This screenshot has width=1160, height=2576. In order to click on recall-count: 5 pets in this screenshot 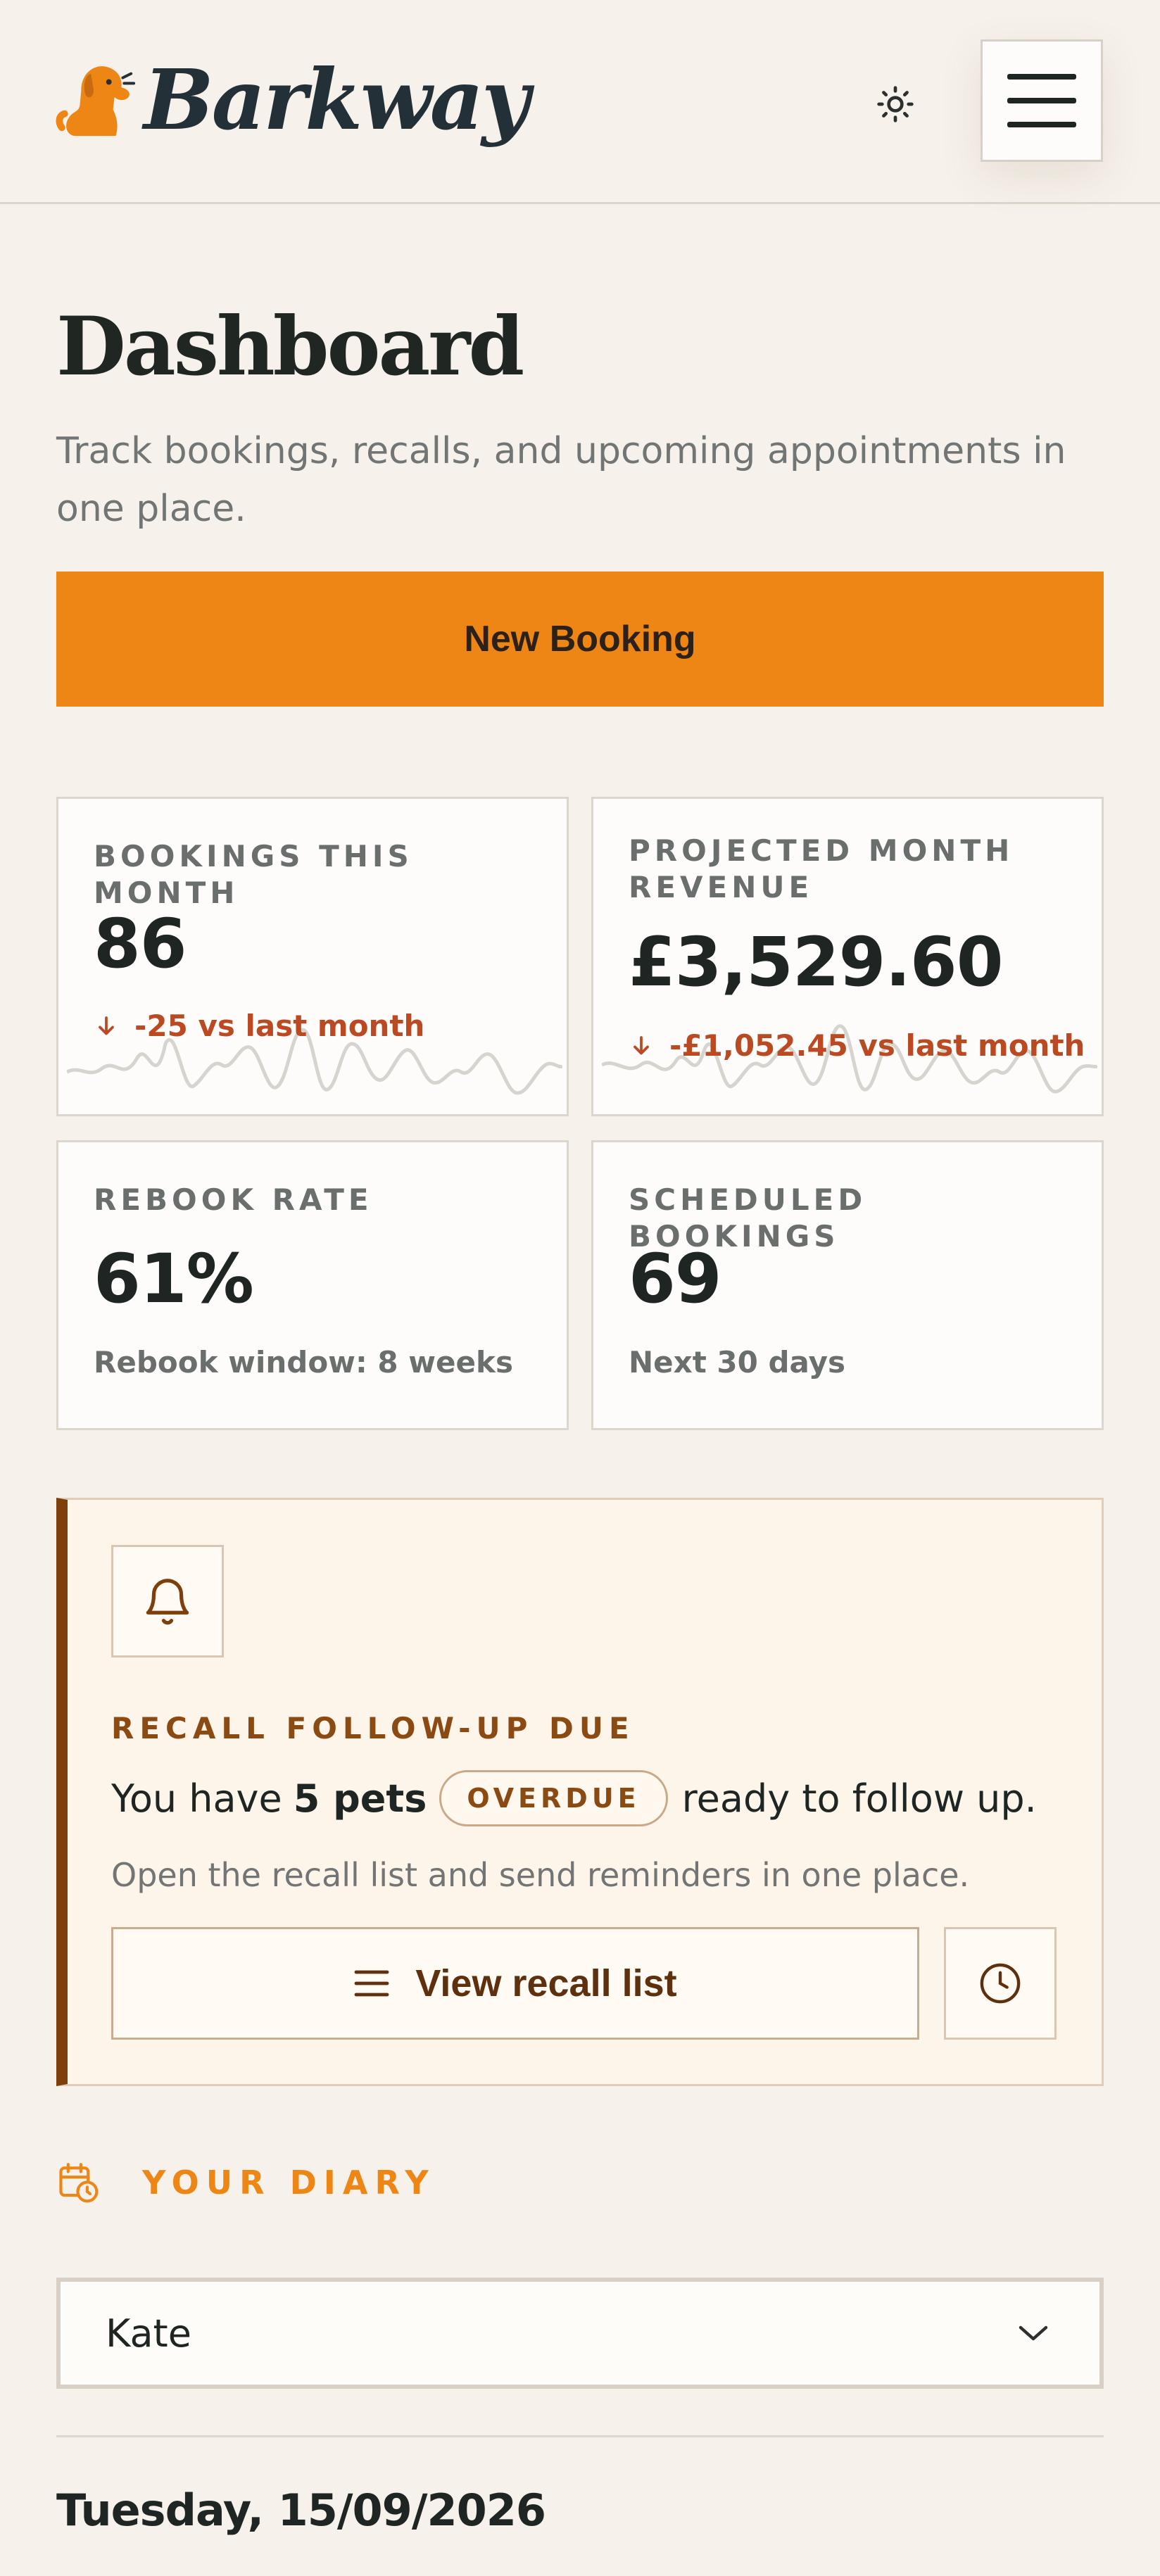, I will do `click(360, 1798)`.